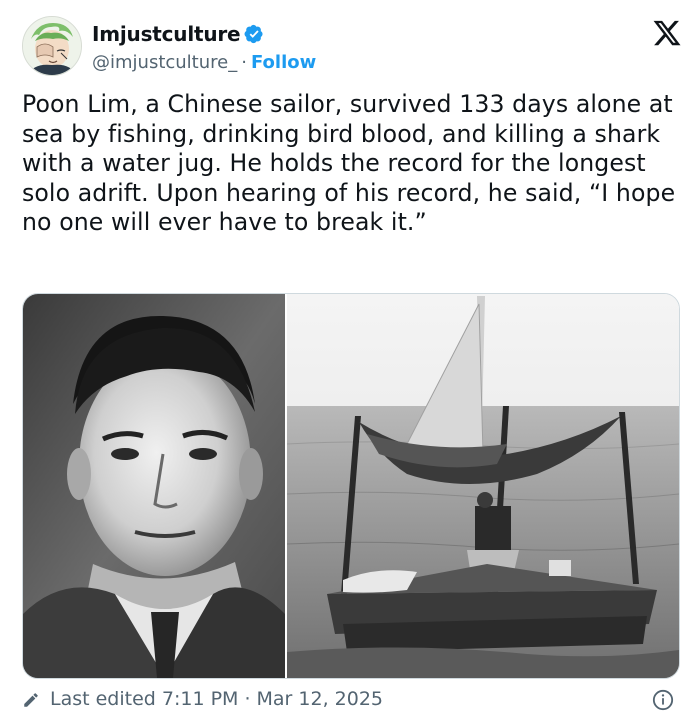 This screenshot has width=700, height=725. Describe the element at coordinates (164, 62) in the screenshot. I see `author-handle: @imjustculture_` at that location.